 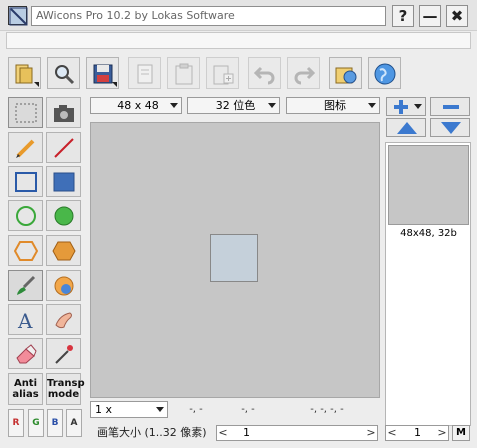 I want to click on move-up-button, so click(x=406, y=127).